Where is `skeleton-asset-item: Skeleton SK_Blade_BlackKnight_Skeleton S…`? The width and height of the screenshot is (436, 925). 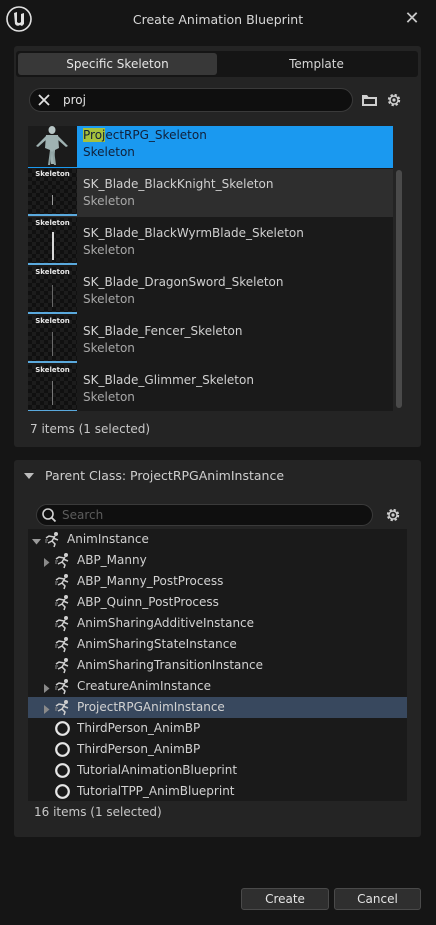 skeleton-asset-item: Skeleton SK_Blade_BlackKnight_Skeleton S… is located at coordinates (210, 193).